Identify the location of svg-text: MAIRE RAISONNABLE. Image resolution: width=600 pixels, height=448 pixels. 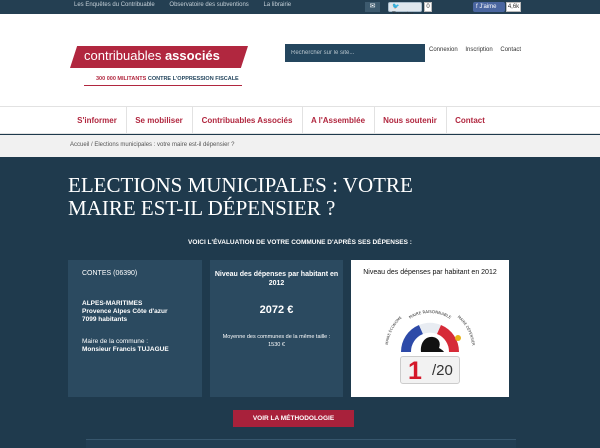
(430, 314).